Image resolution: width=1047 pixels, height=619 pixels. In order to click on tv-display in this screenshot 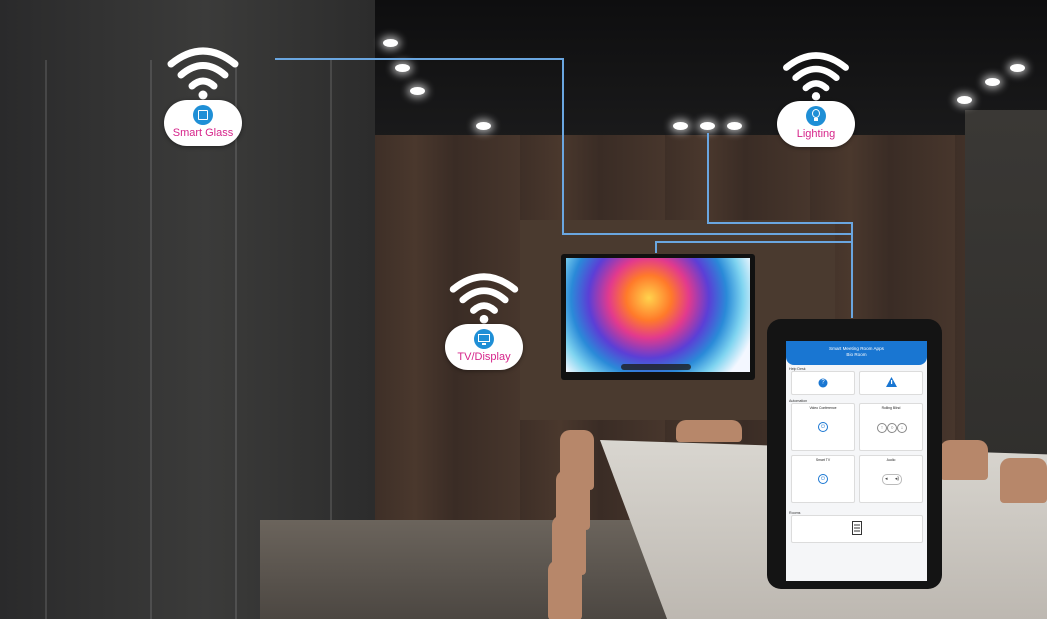, I will do `click(658, 317)`.